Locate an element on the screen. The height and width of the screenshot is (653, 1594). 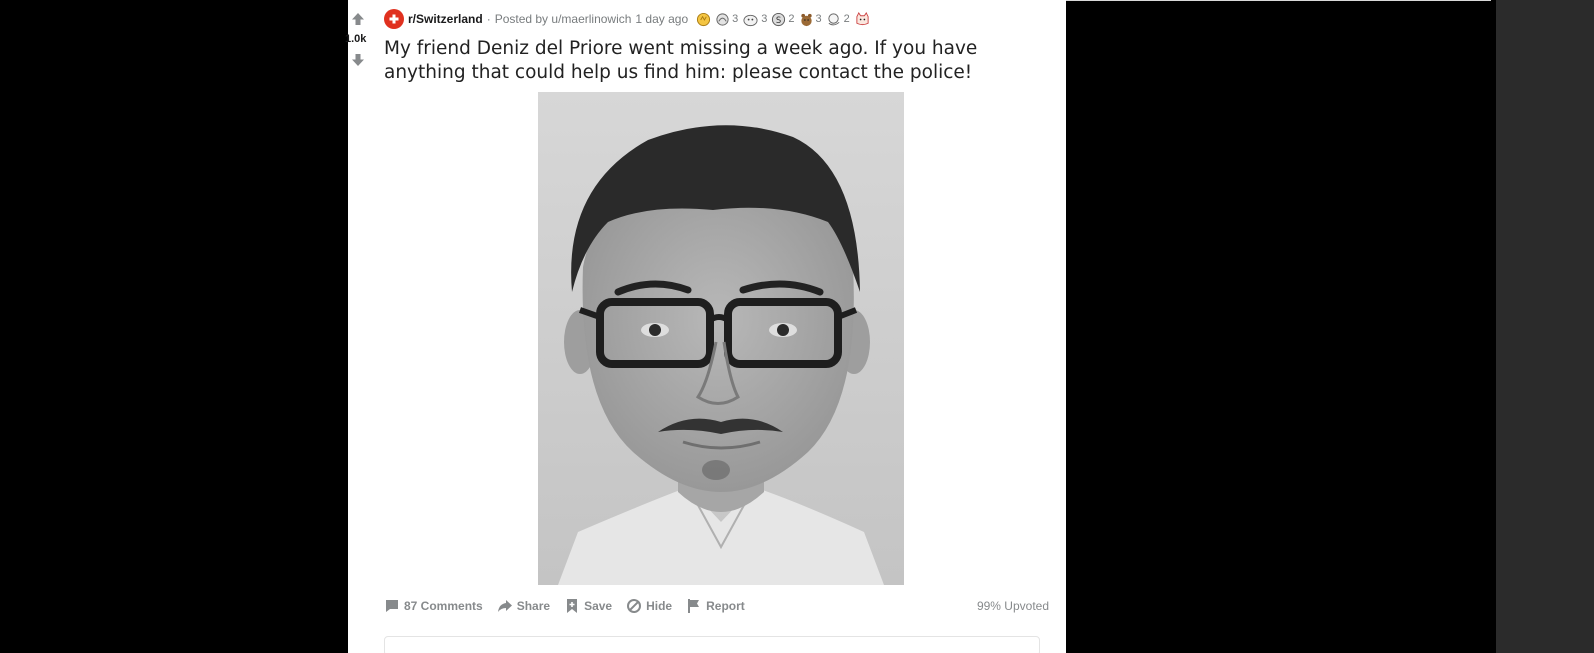
share-icon is located at coordinates (504, 606).